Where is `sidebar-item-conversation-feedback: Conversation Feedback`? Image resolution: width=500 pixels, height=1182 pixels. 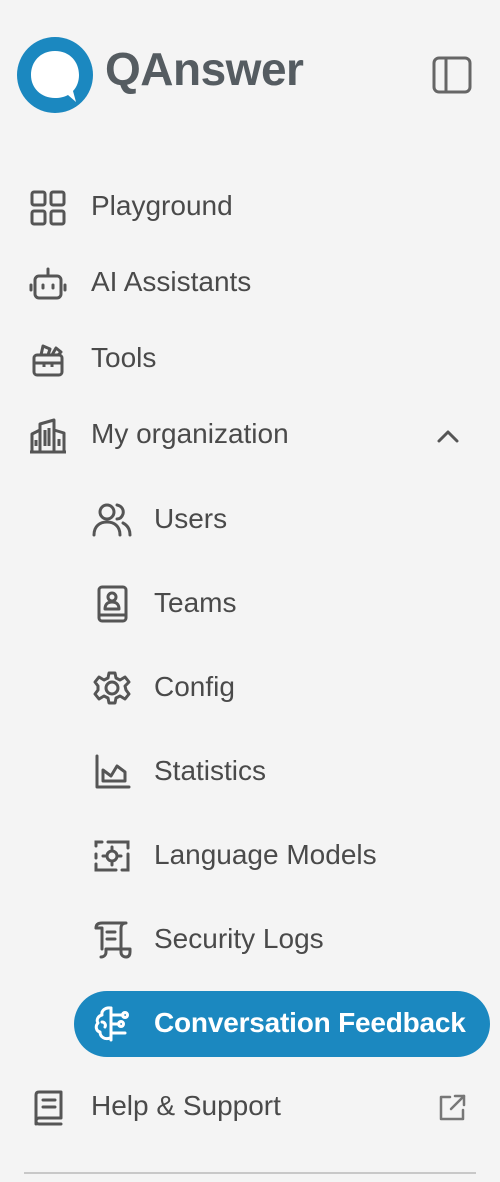
sidebar-item-conversation-feedback: Conversation Feedback is located at coordinates (282, 1024).